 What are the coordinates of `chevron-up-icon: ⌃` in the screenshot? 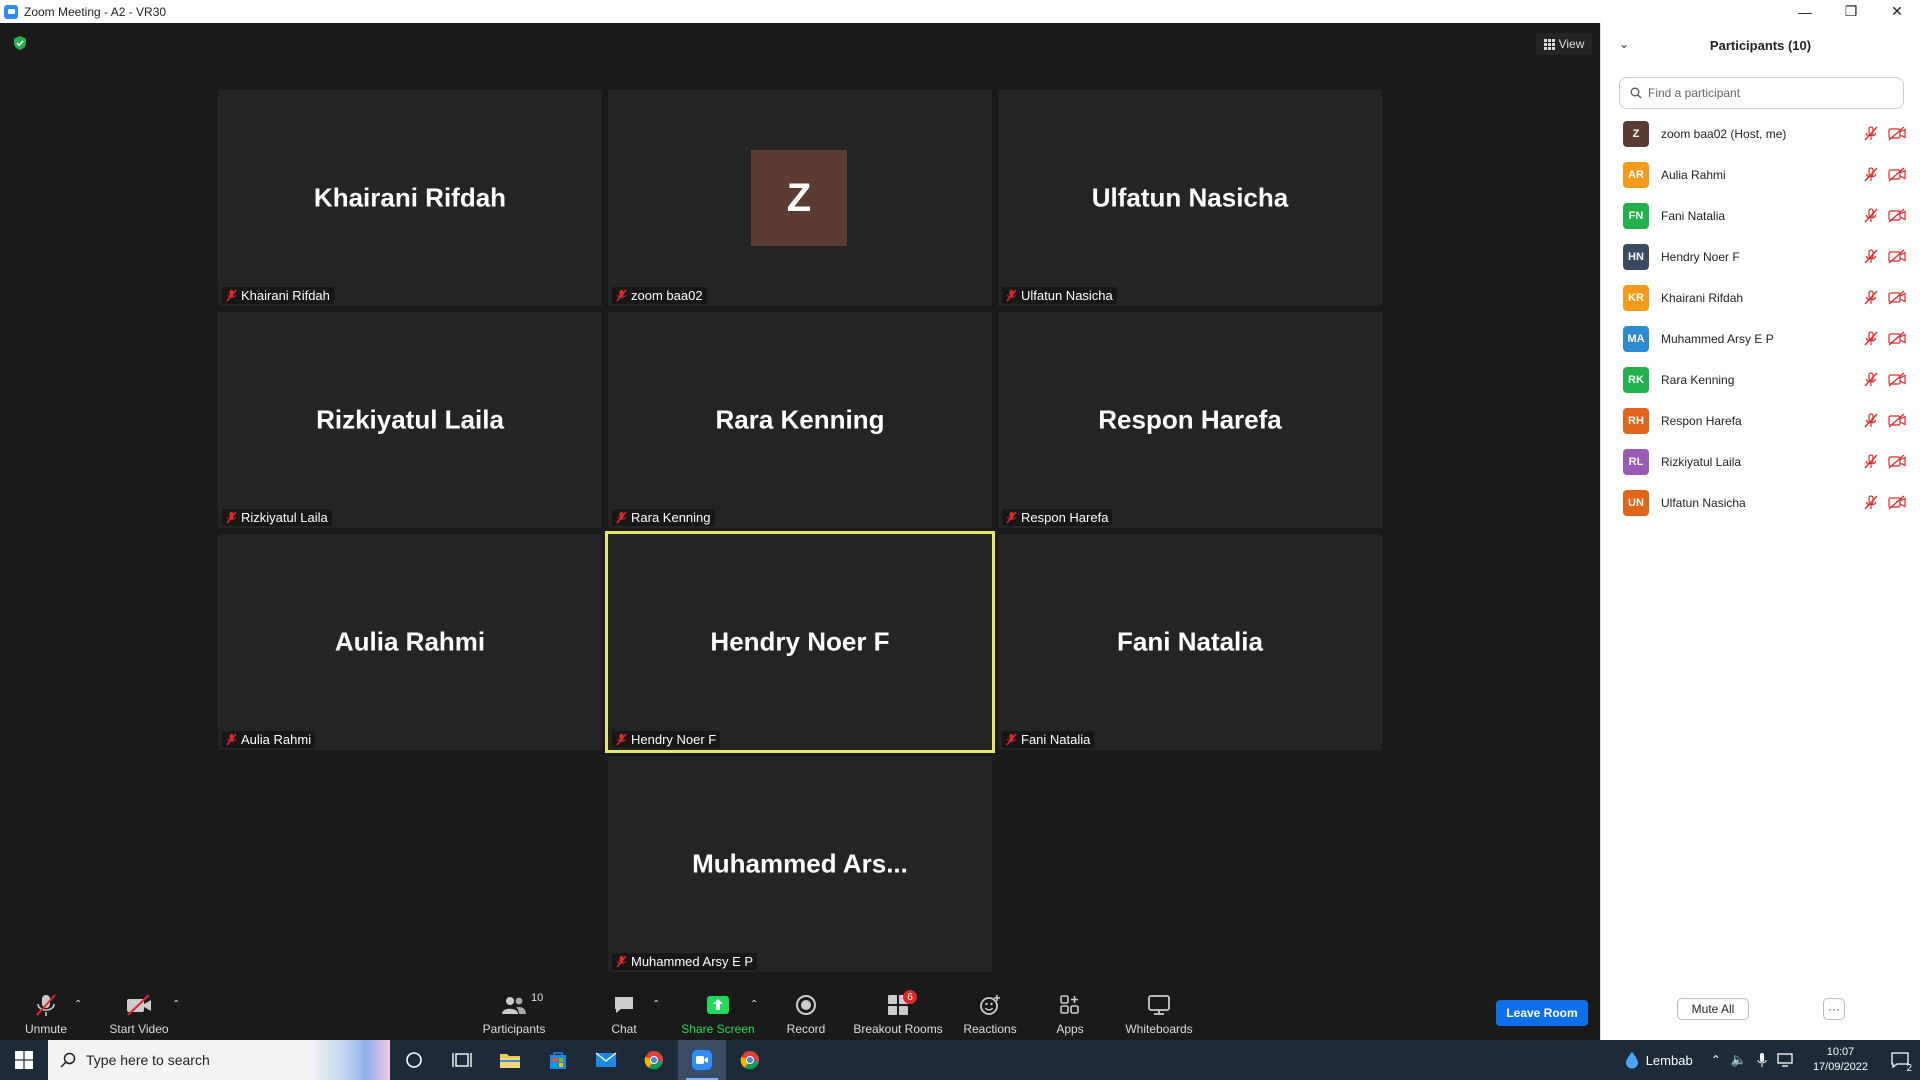 It's located at (1716, 1060).